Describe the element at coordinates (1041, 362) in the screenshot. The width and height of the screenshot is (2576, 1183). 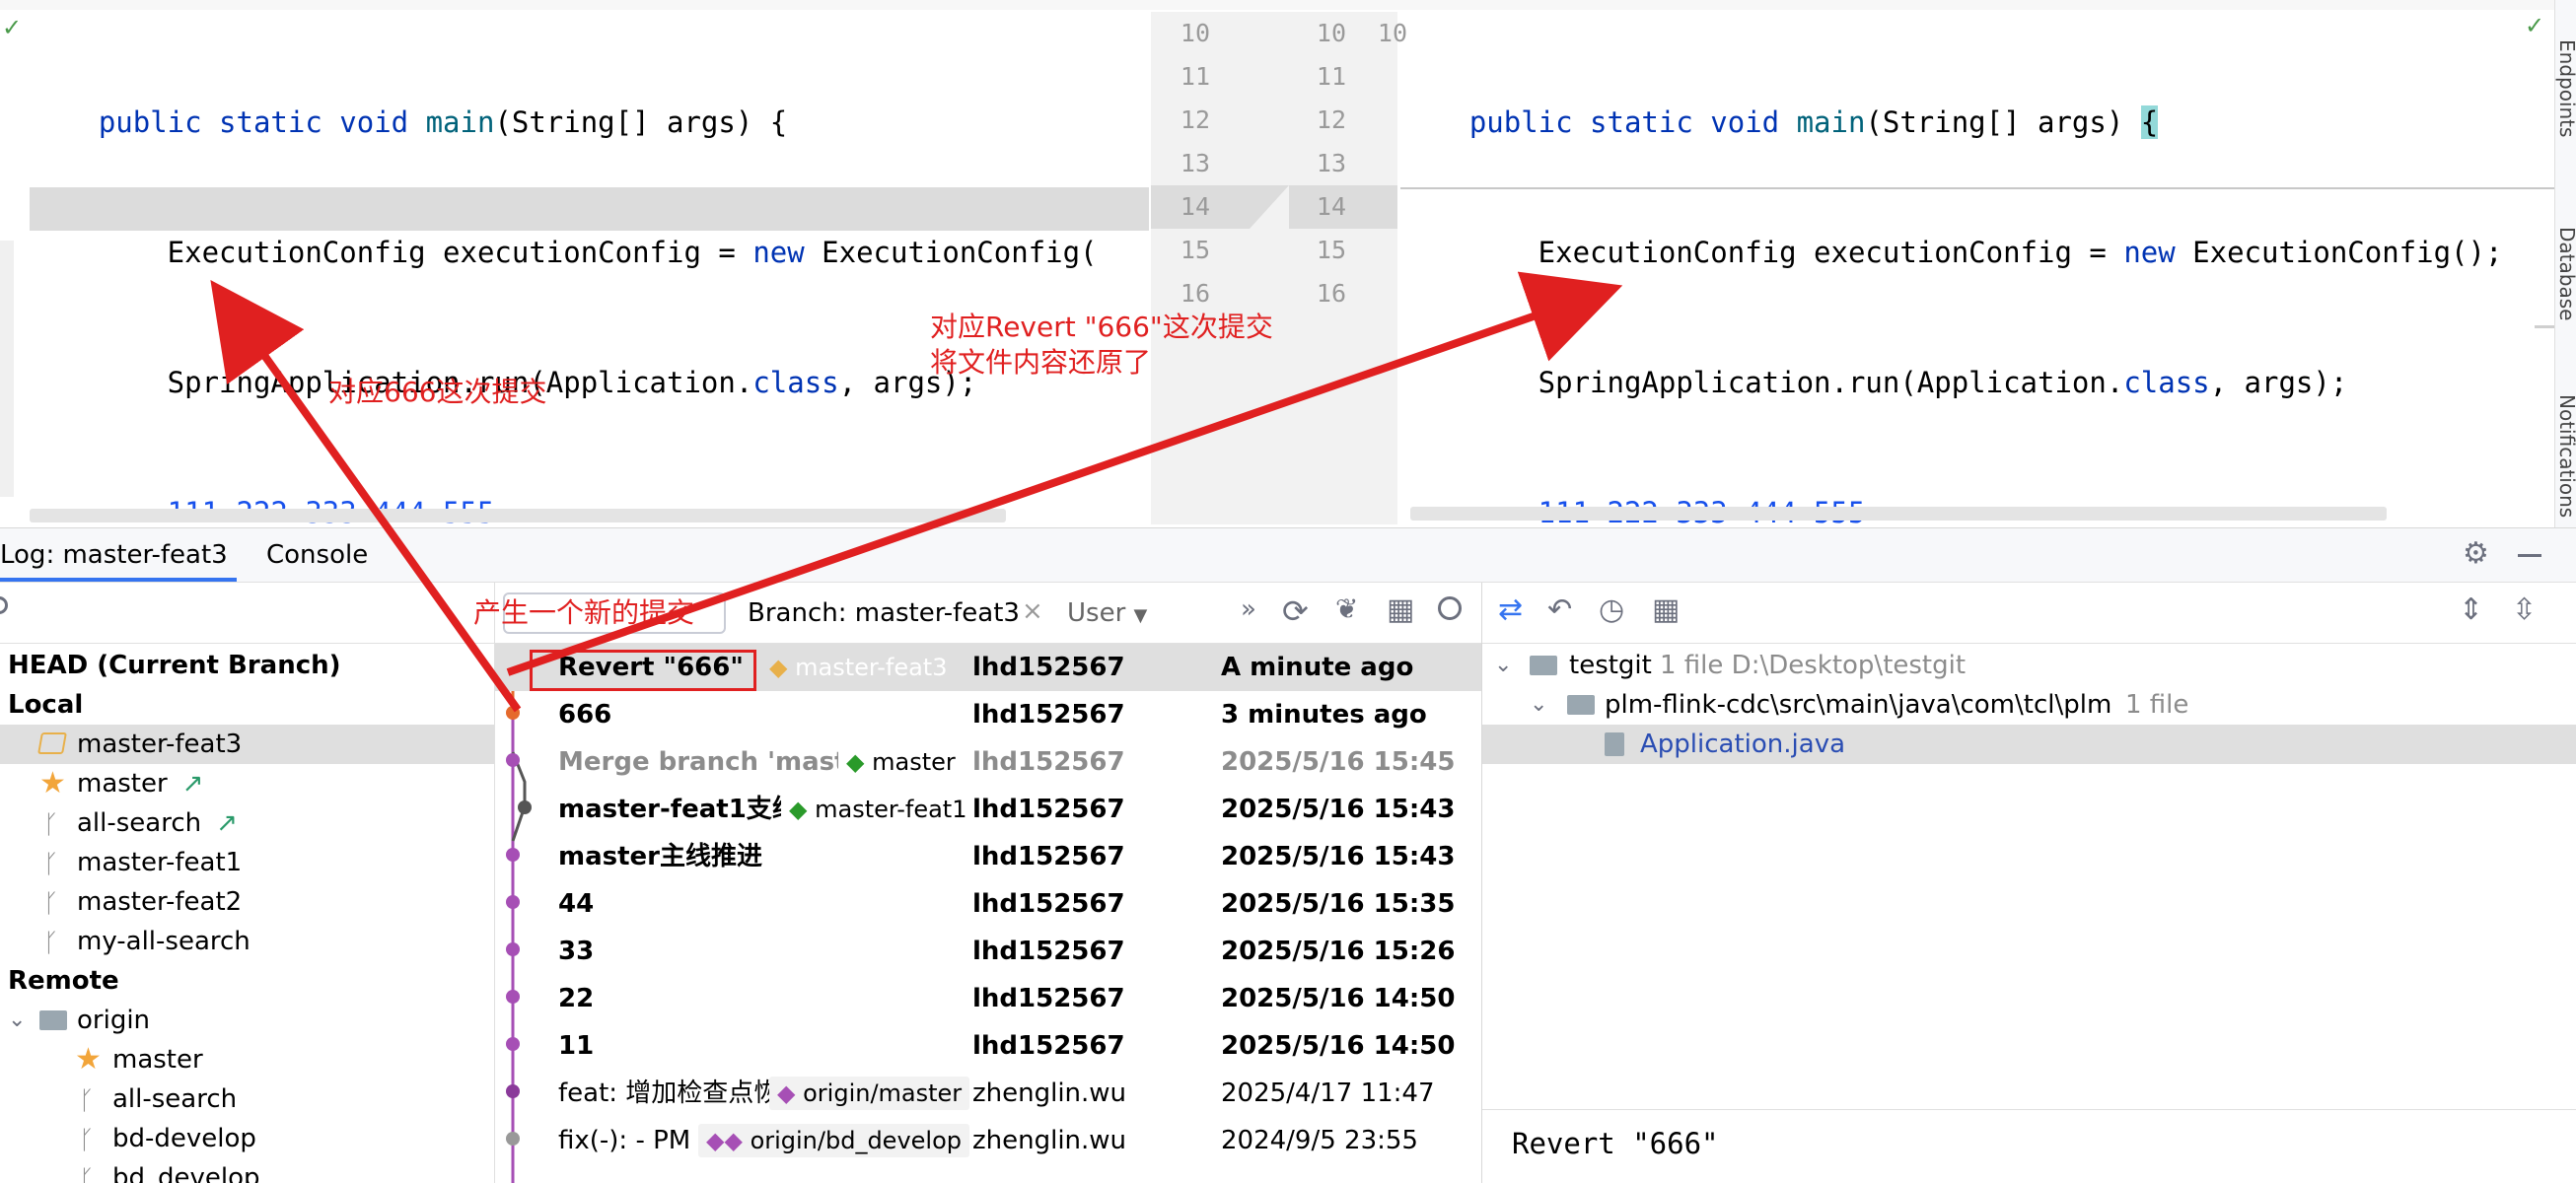
I see `annotation-revert-line2: 将文件内容还原了` at that location.